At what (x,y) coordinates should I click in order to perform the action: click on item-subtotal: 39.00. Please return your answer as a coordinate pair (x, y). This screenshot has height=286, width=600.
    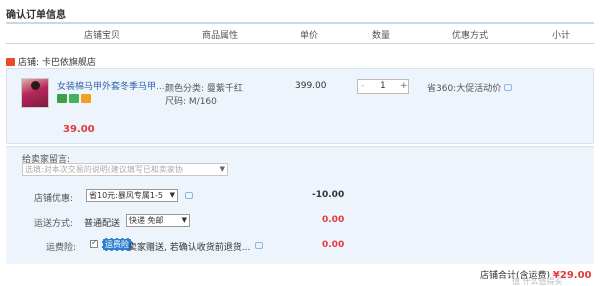
    Looking at the image, I should click on (79, 129).